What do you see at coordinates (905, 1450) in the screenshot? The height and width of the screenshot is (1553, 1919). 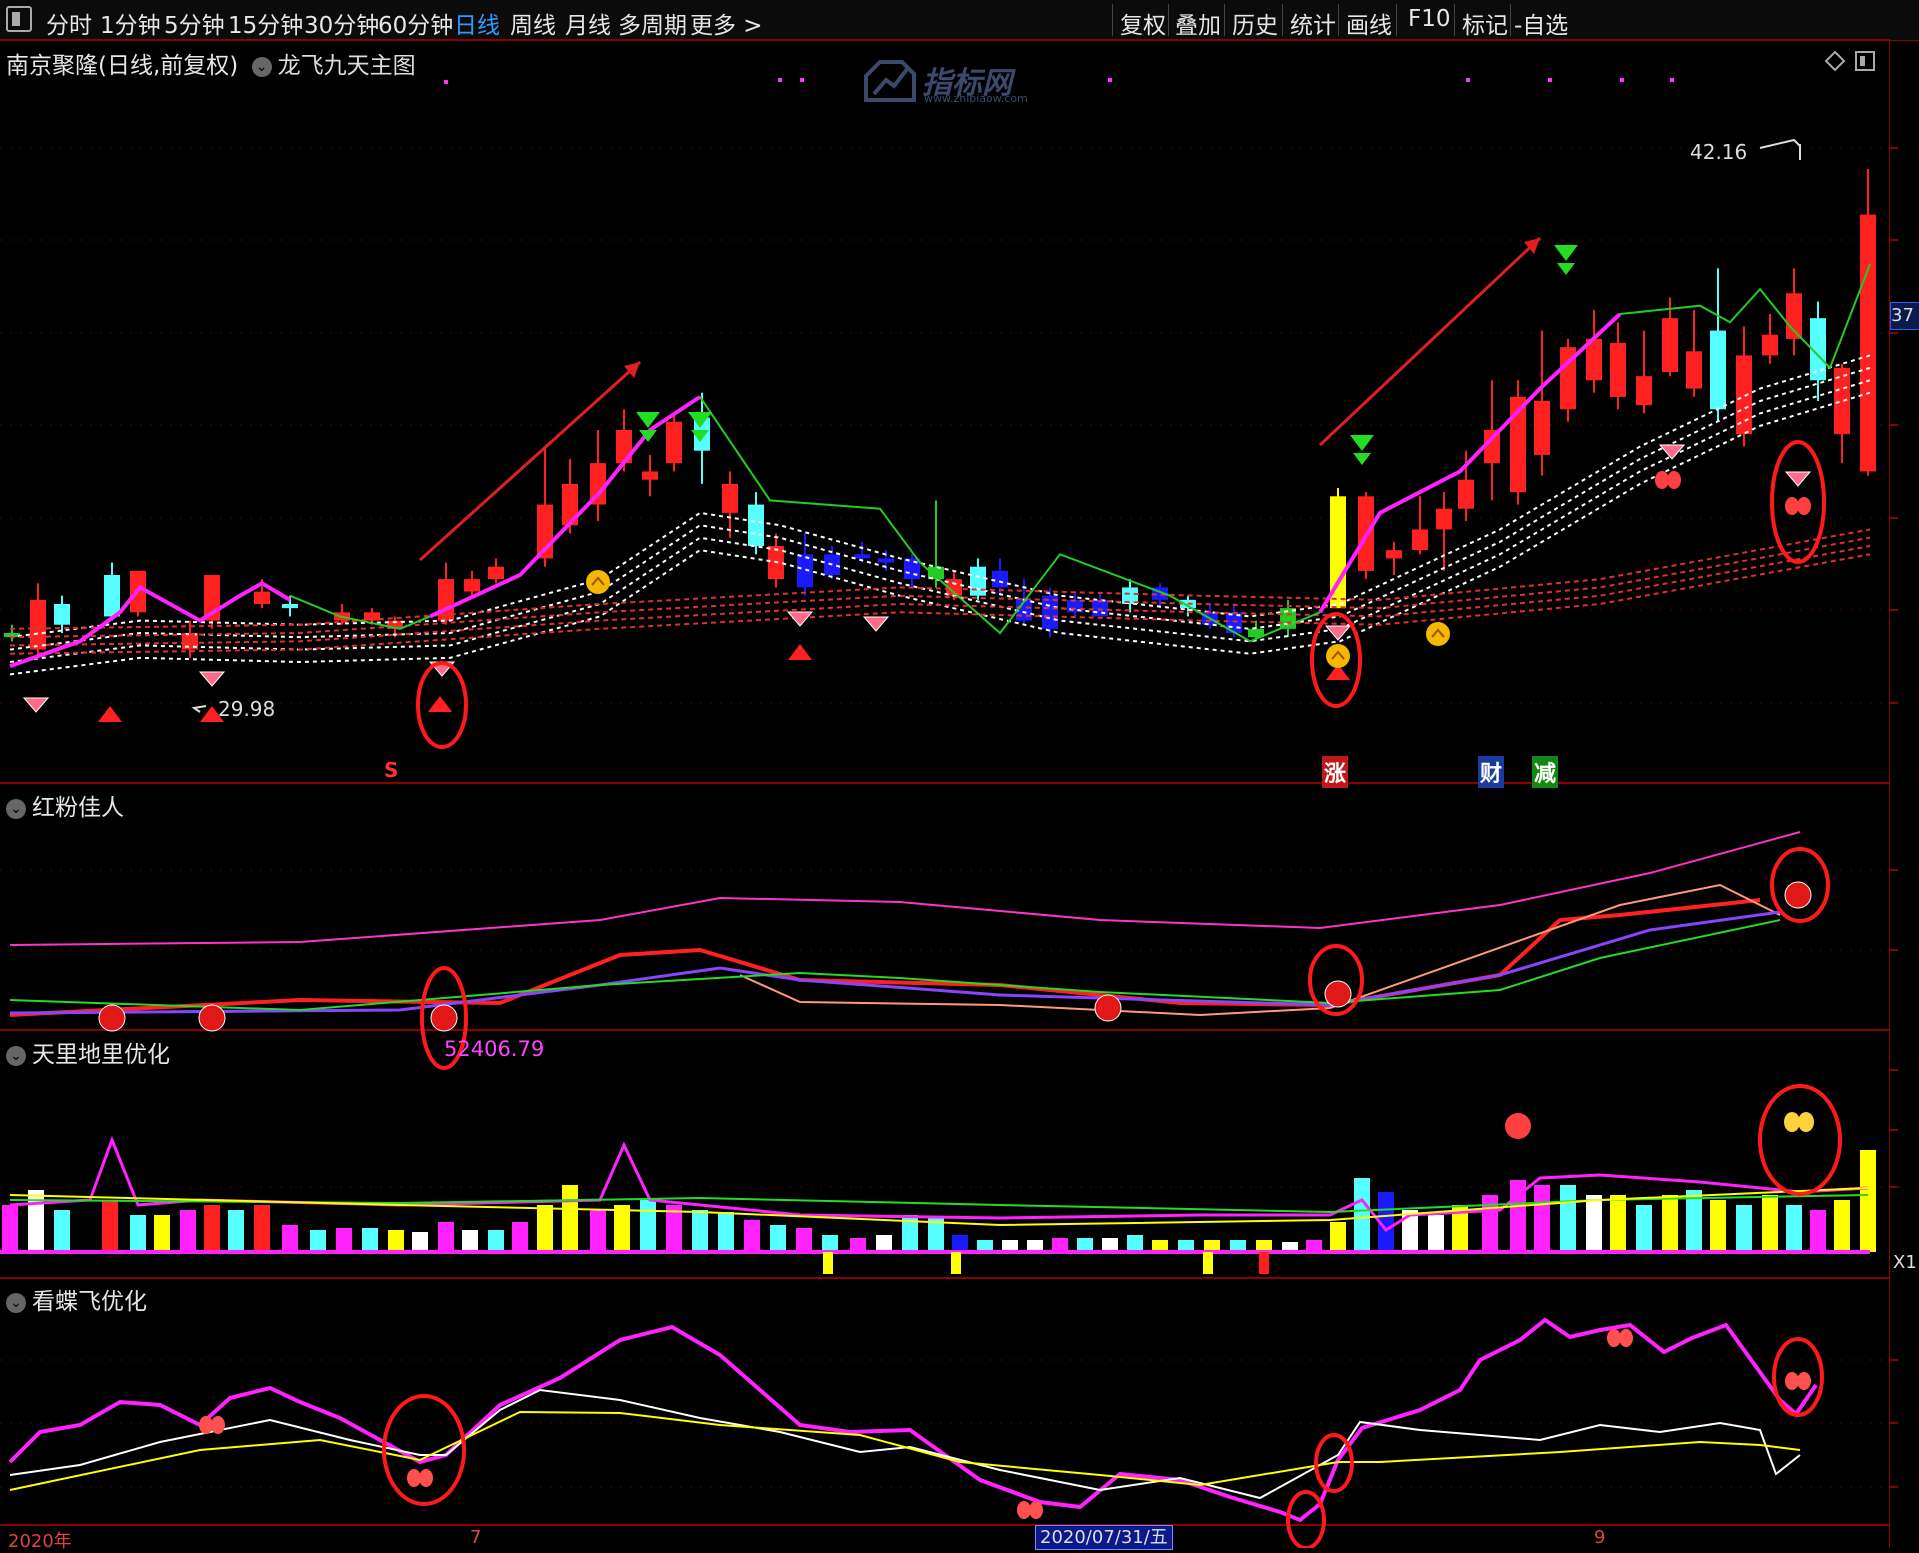 I see `p4-yellow-line` at bounding box center [905, 1450].